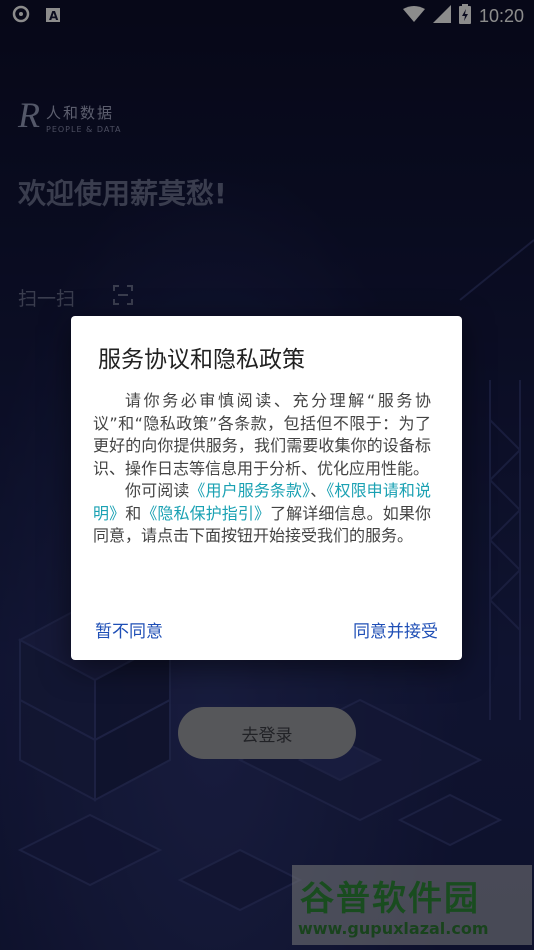 The height and width of the screenshot is (950, 534). I want to click on para2-prefix: 你可阅读, so click(157, 490).